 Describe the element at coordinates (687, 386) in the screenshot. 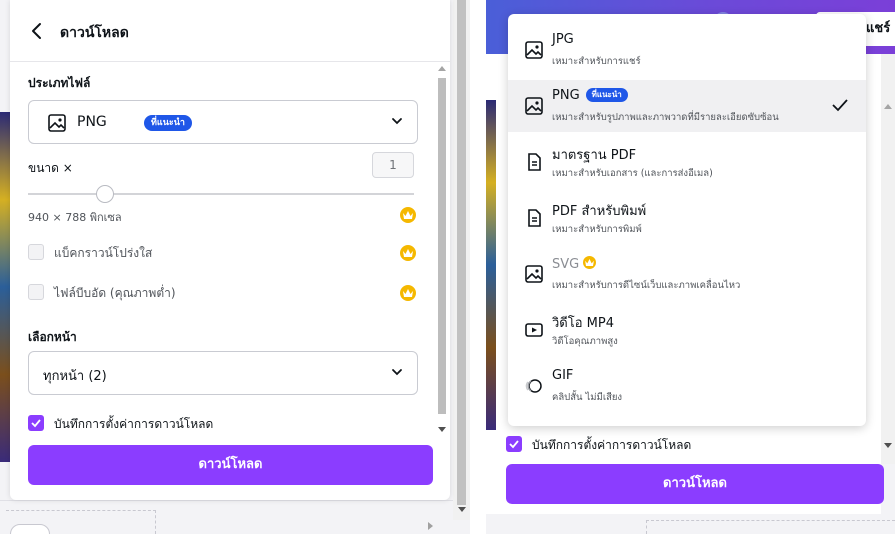

I see `option-gif: GIF คลิปสั้น ไม่มีเสียง` at that location.